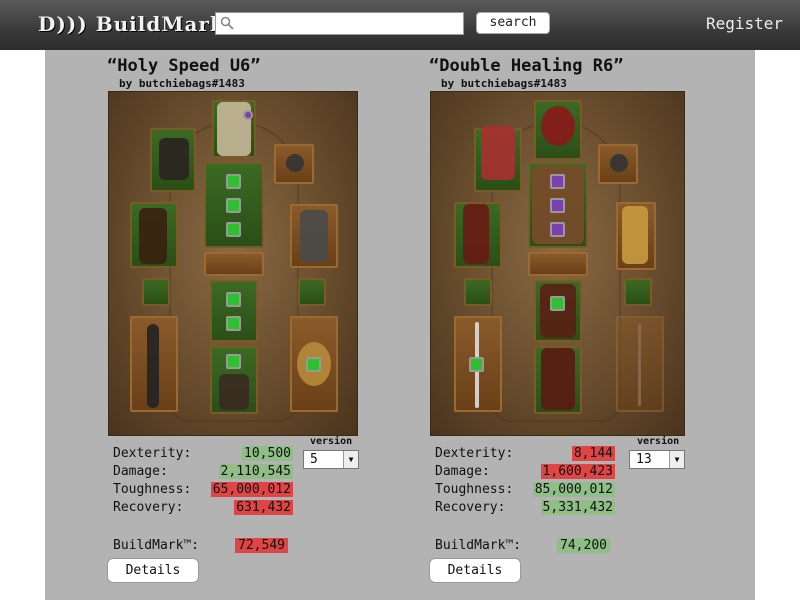 The width and height of the screenshot is (800, 600). What do you see at coordinates (525, 472) in the screenshot?
I see `stat-damage: Damage: 1,600,423` at bounding box center [525, 472].